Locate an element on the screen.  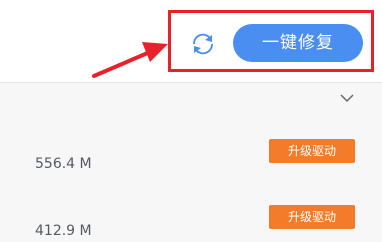
update-driver-button-1: 升级驱动 is located at coordinates (312, 151).